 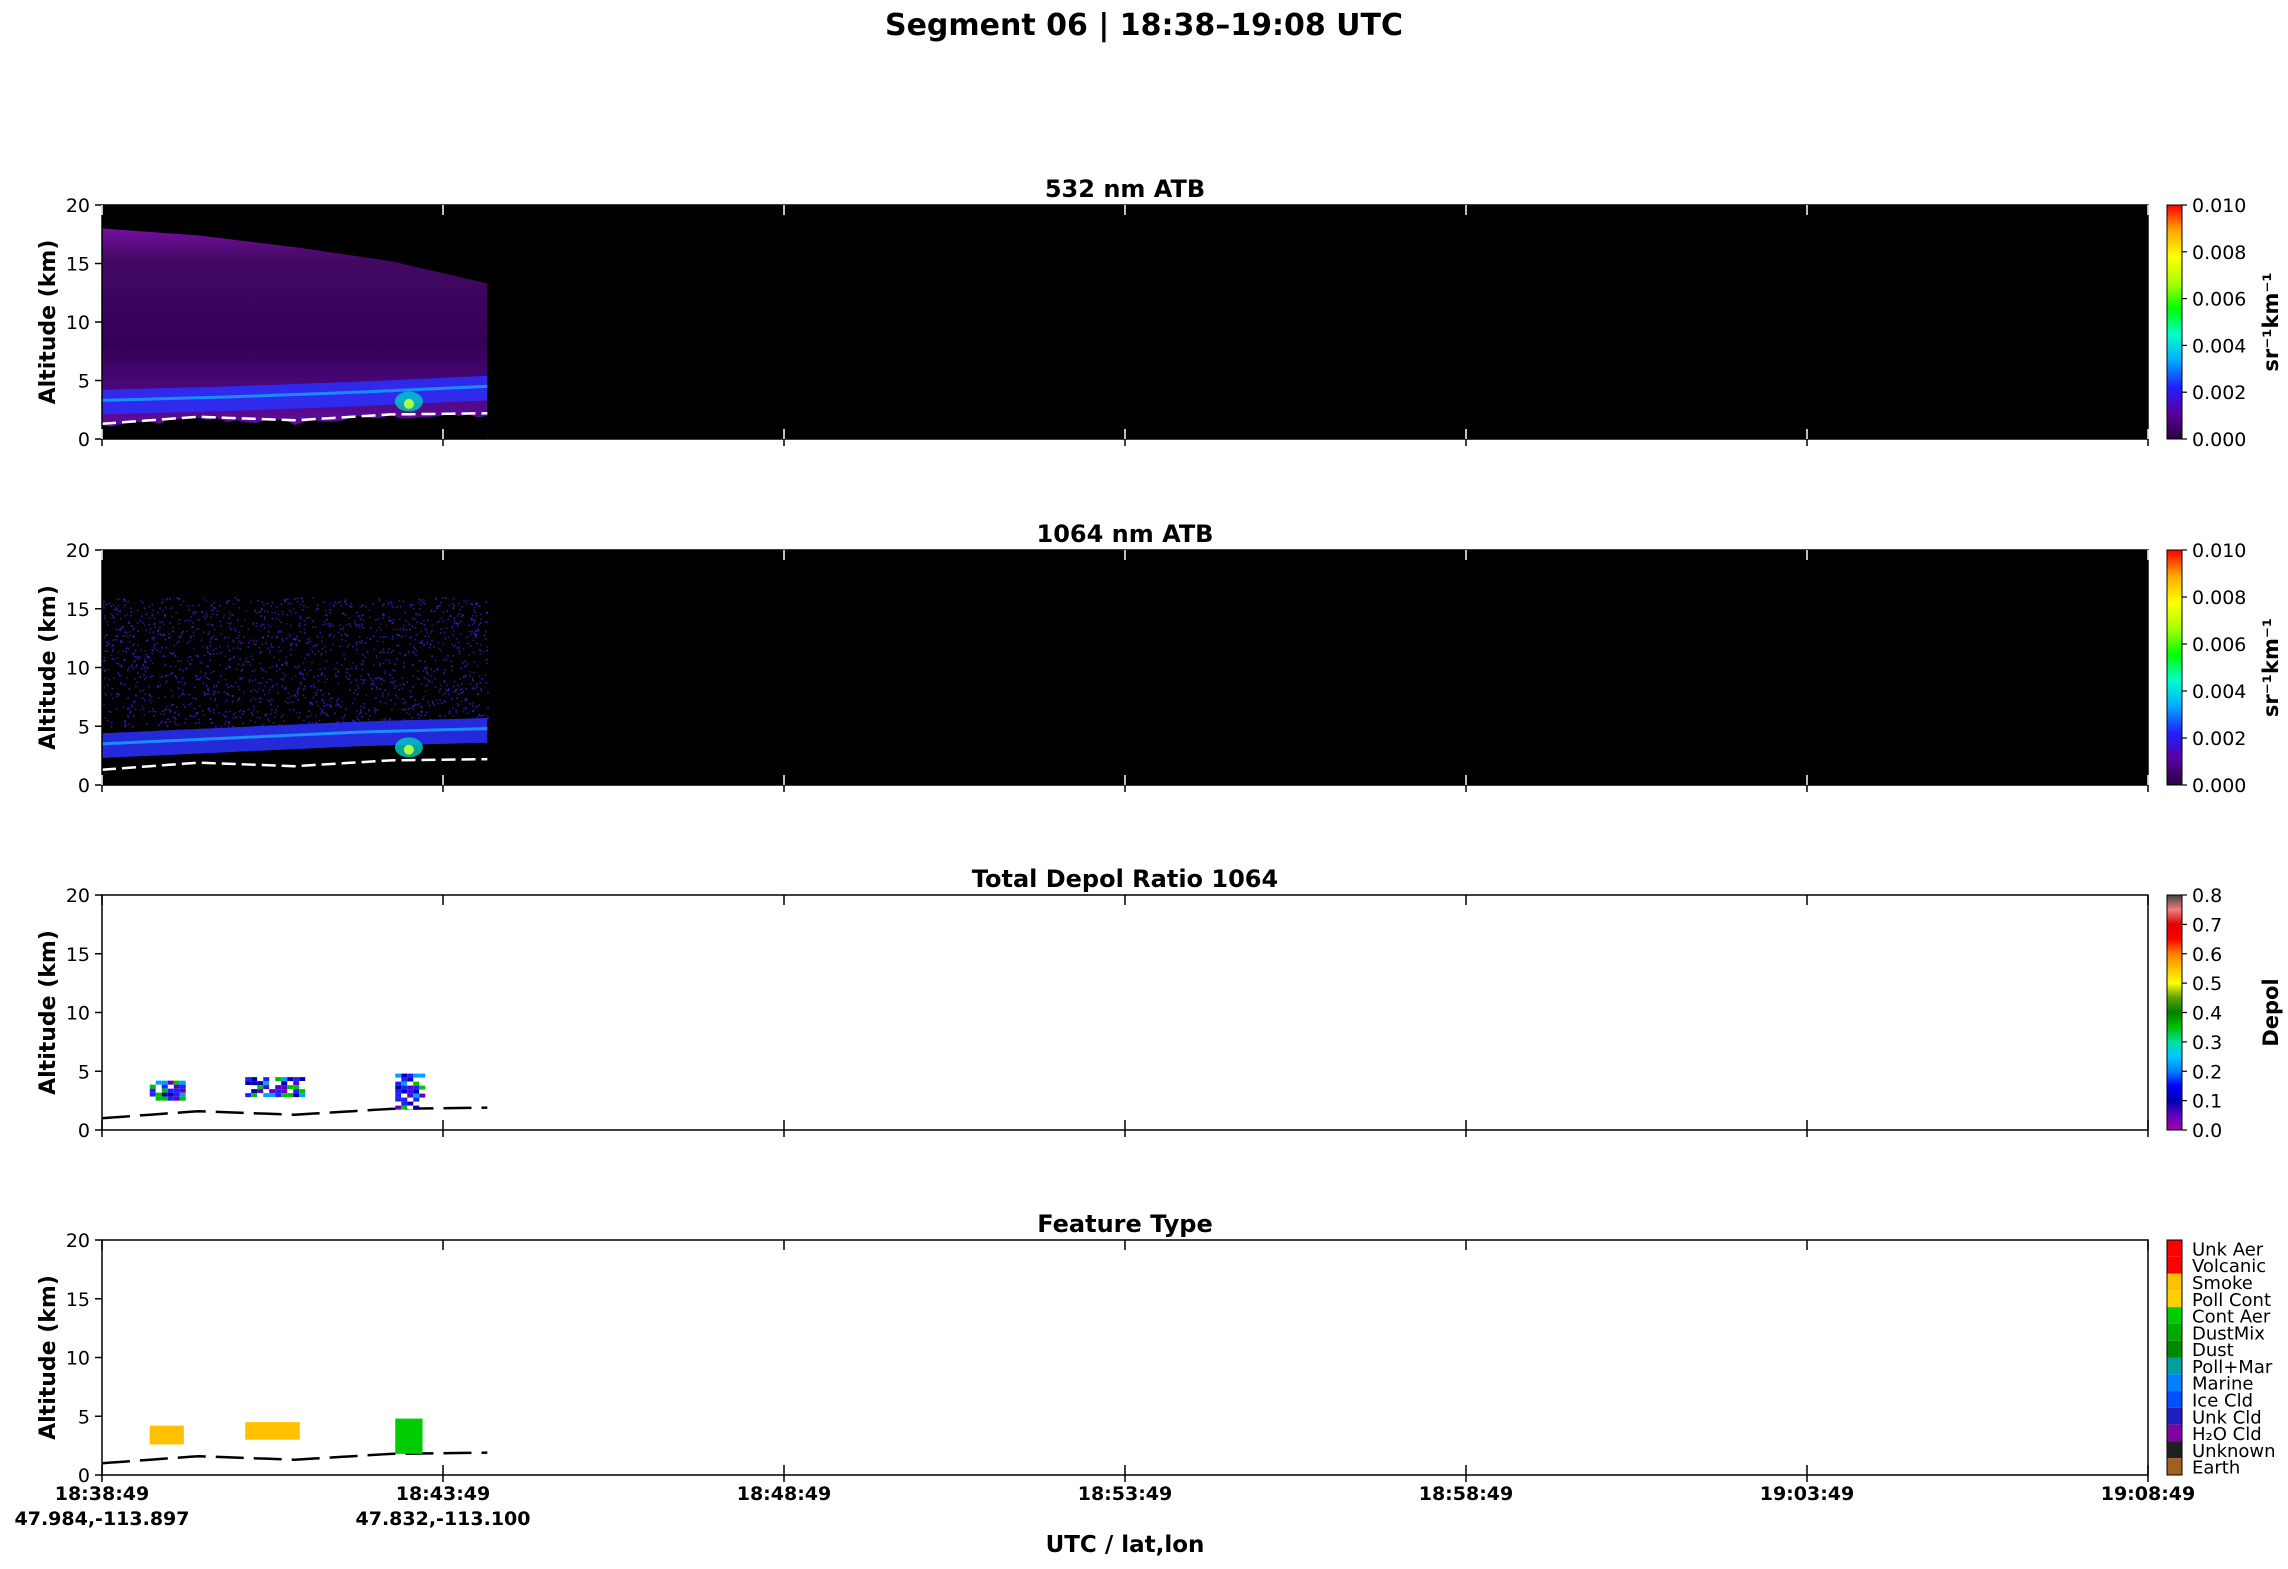 I want to click on y-tick-label: 20, so click(x=78, y=1241).